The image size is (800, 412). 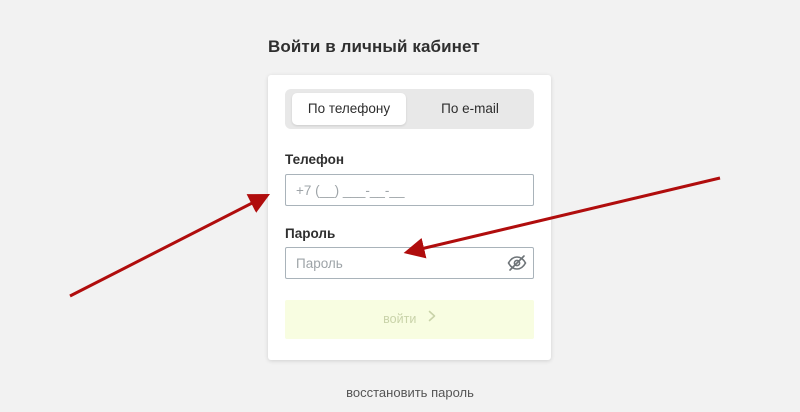 I want to click on phone-label: Телефон, so click(x=315, y=159).